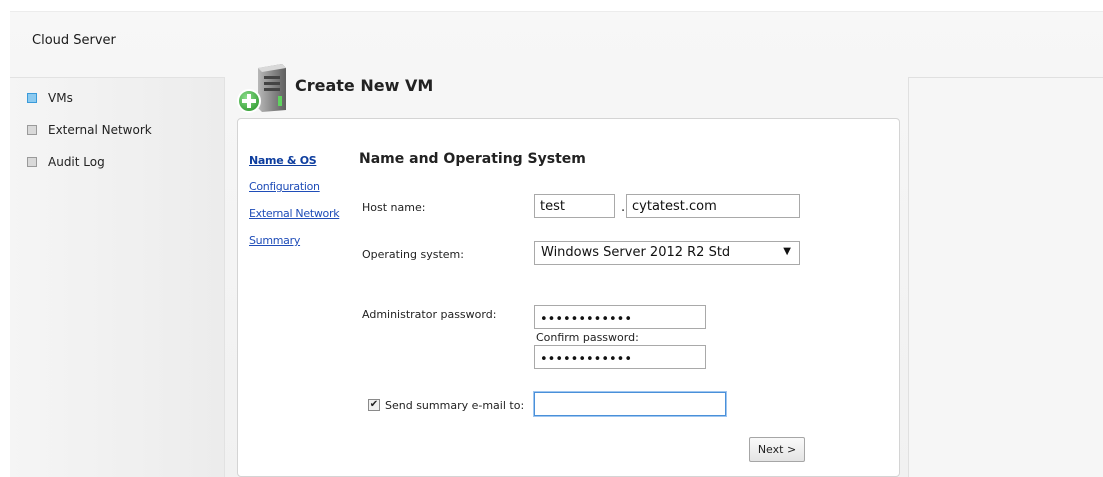  I want to click on sidebar-item-vms: VMs, so click(50, 98).